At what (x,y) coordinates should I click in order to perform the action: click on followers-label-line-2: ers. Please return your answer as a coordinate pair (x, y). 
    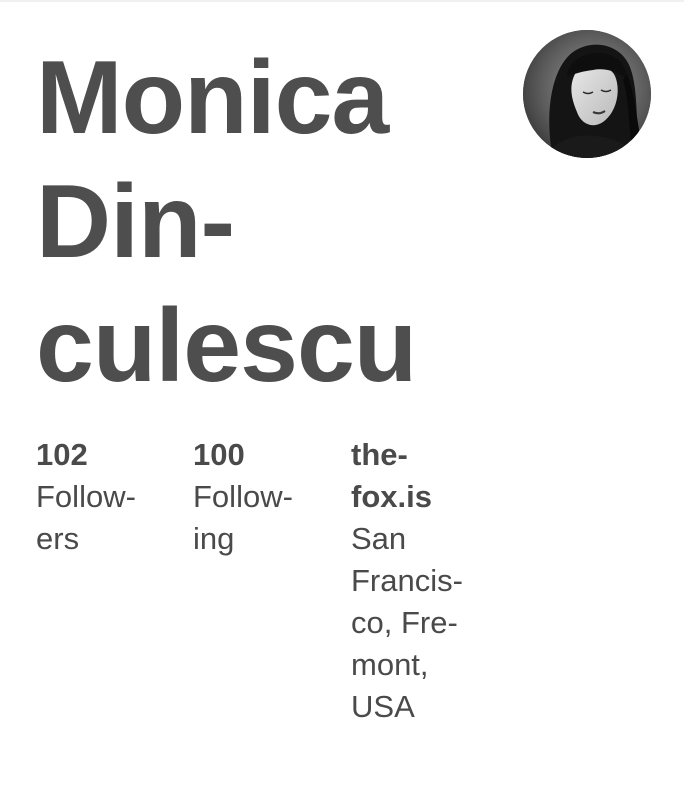
    Looking at the image, I should click on (58, 538).